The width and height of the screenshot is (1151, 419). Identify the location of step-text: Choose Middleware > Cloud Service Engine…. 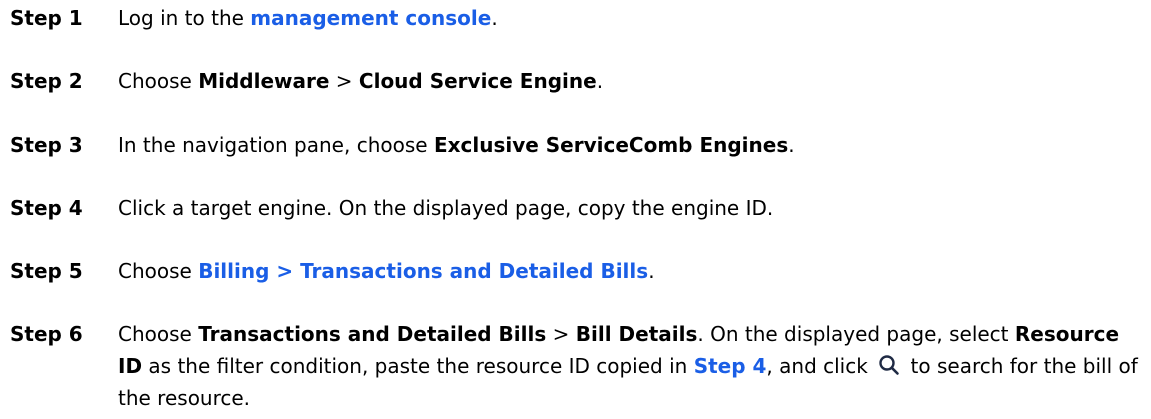
(361, 81).